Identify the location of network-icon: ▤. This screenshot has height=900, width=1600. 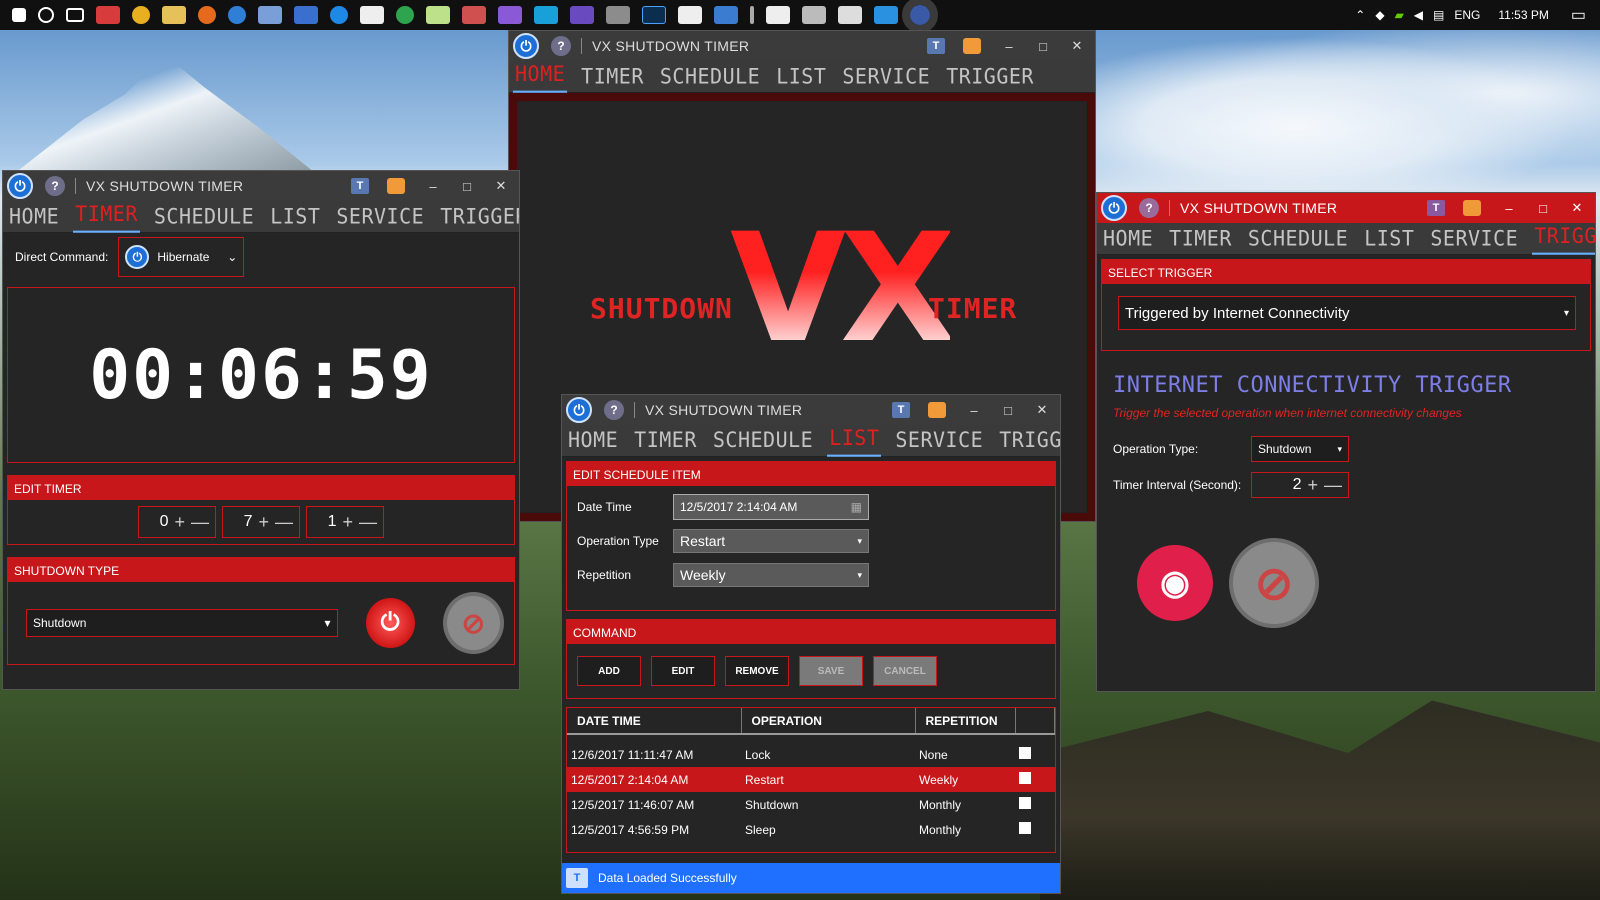
(1438, 15).